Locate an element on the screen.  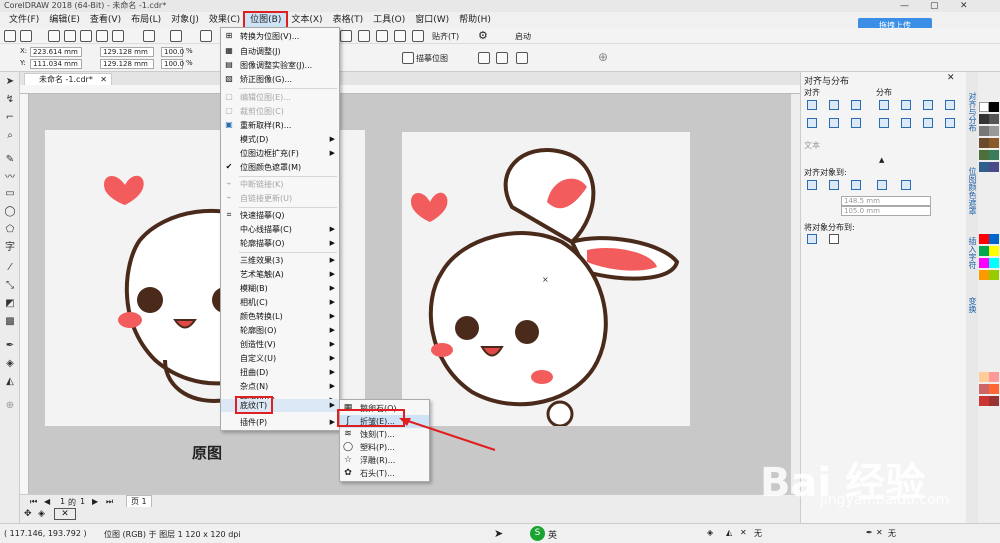
align-grid-icon is located at coordinates (882, 185).